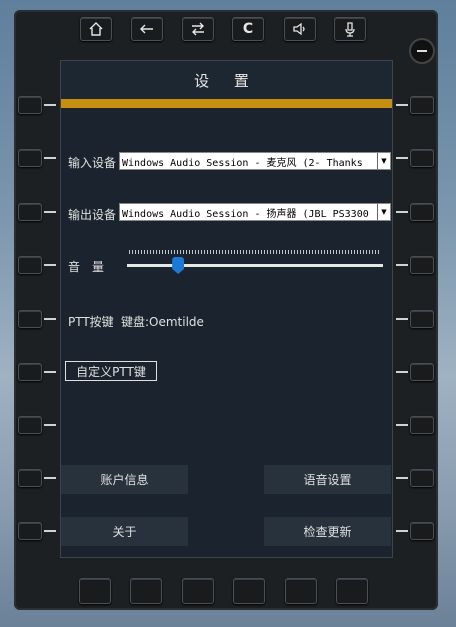 The image size is (456, 627). Describe the element at coordinates (327, 531) in the screenshot. I see `check-update-button: 检查更新` at that location.